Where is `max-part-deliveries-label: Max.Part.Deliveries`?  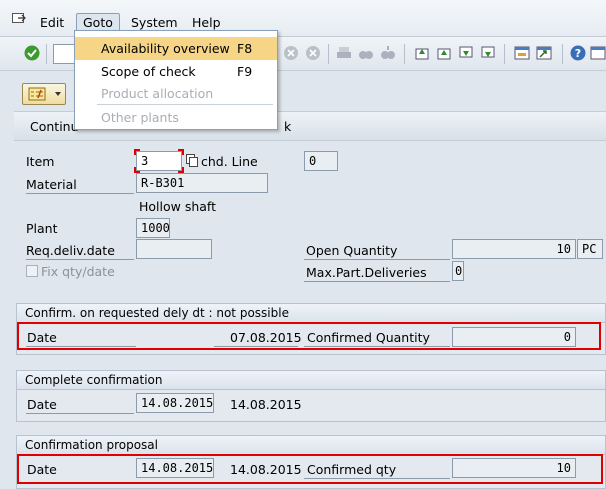 max-part-deliveries-label: Max.Part.Deliveries is located at coordinates (366, 272).